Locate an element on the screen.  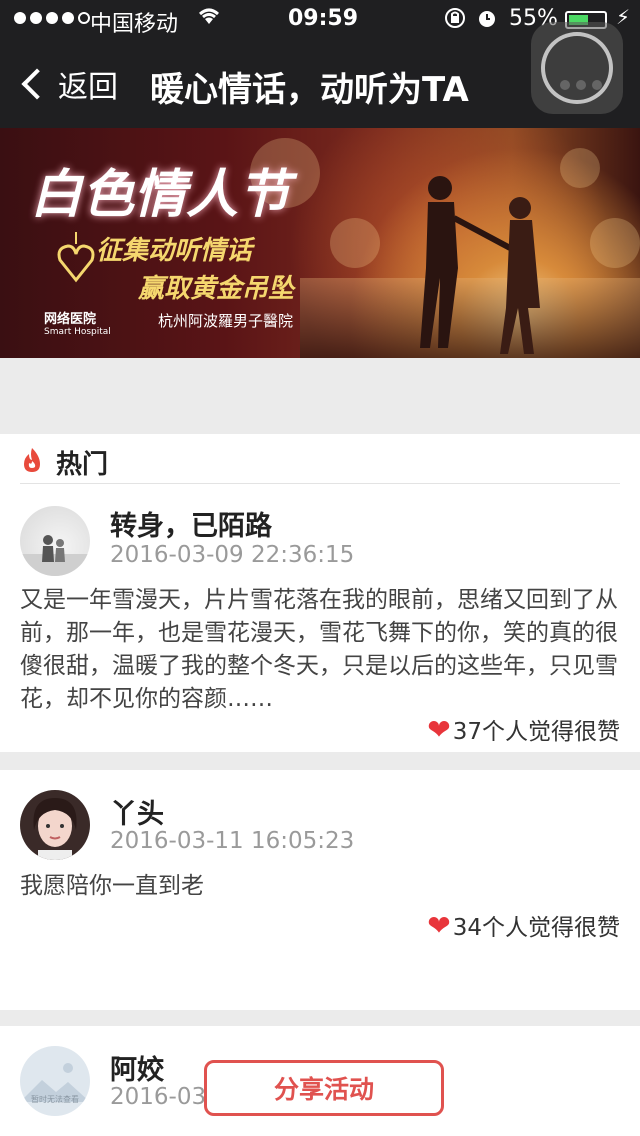
charging-icon: ⚡ is located at coordinates (623, 17).